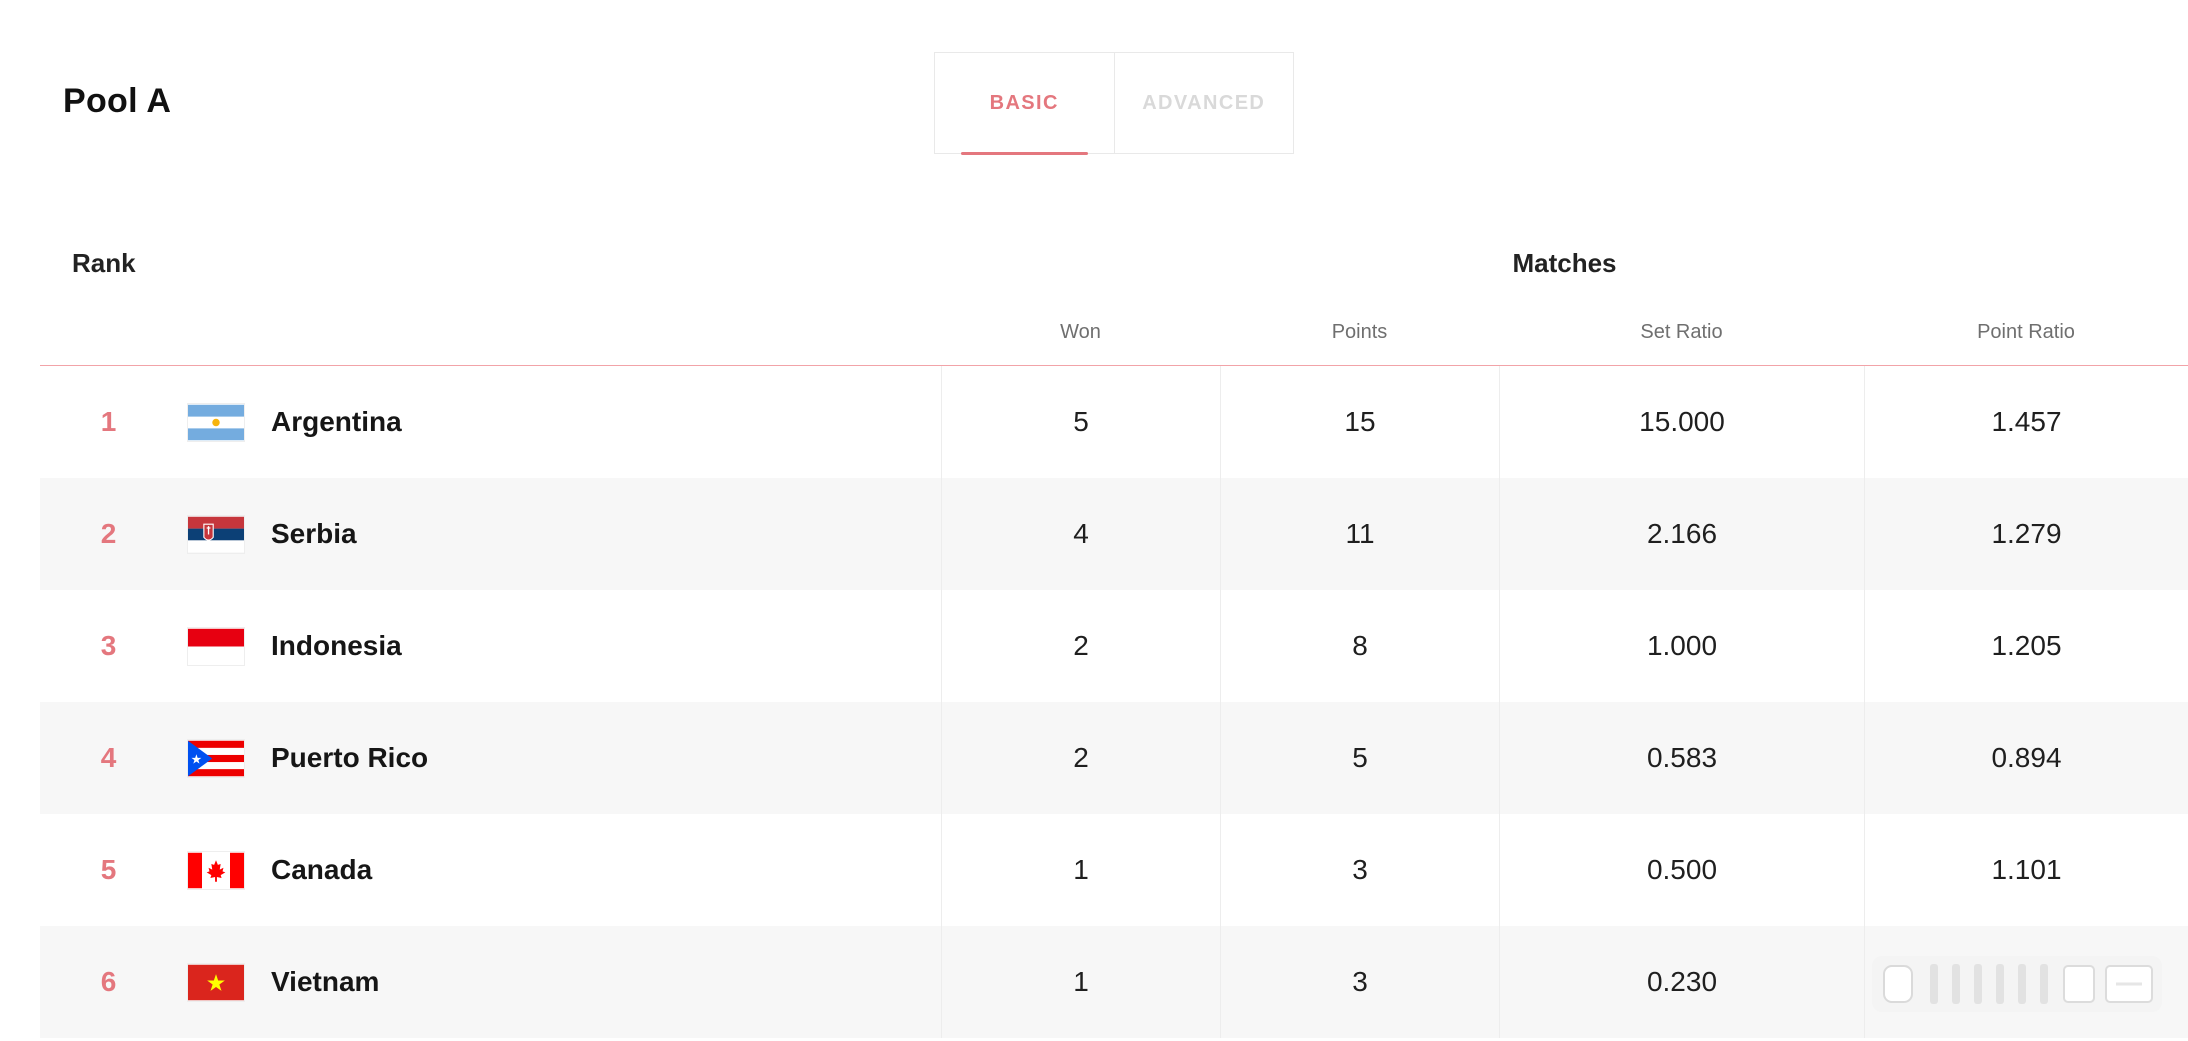  Describe the element at coordinates (216, 534) in the screenshot. I see `serbia-flag-icon` at that location.